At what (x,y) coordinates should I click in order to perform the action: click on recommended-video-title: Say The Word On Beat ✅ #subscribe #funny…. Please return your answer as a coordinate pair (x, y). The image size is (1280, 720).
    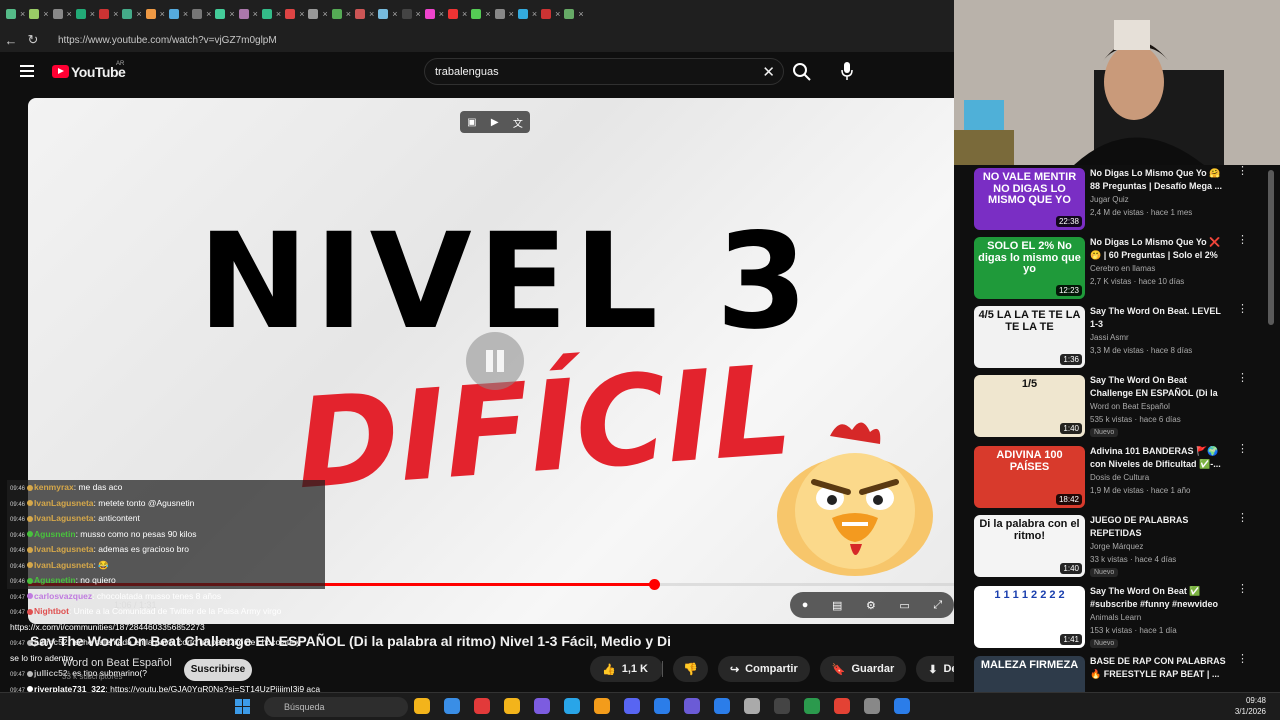
    Looking at the image, I should click on (1158, 598).